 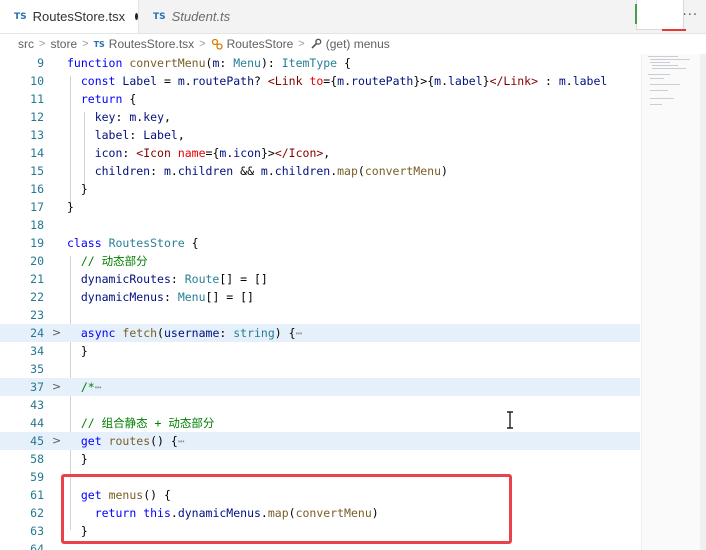 What do you see at coordinates (37, 261) in the screenshot?
I see `line-number: 20` at bounding box center [37, 261].